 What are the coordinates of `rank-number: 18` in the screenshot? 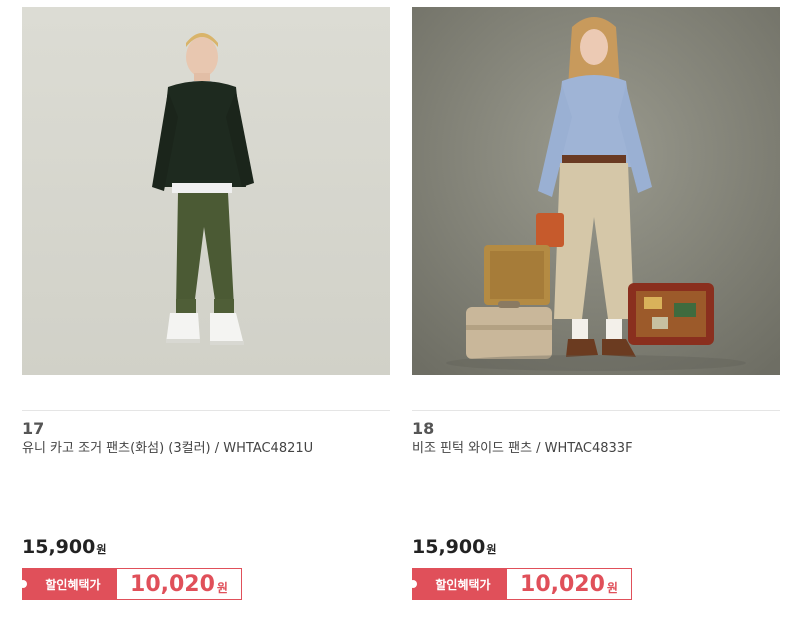 It's located at (423, 428).